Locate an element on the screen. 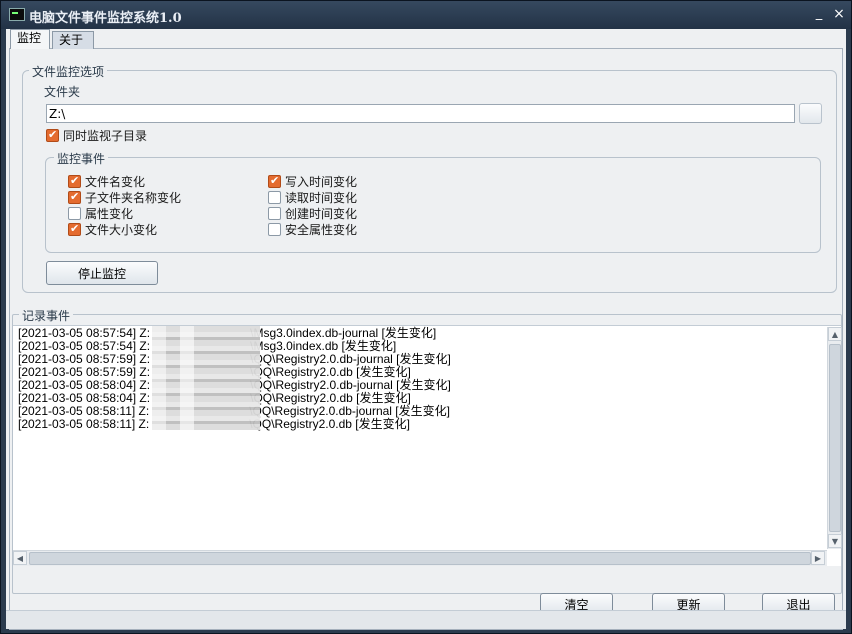 The height and width of the screenshot is (634, 852). scroll-left-icon: ◀ is located at coordinates (20, 558).